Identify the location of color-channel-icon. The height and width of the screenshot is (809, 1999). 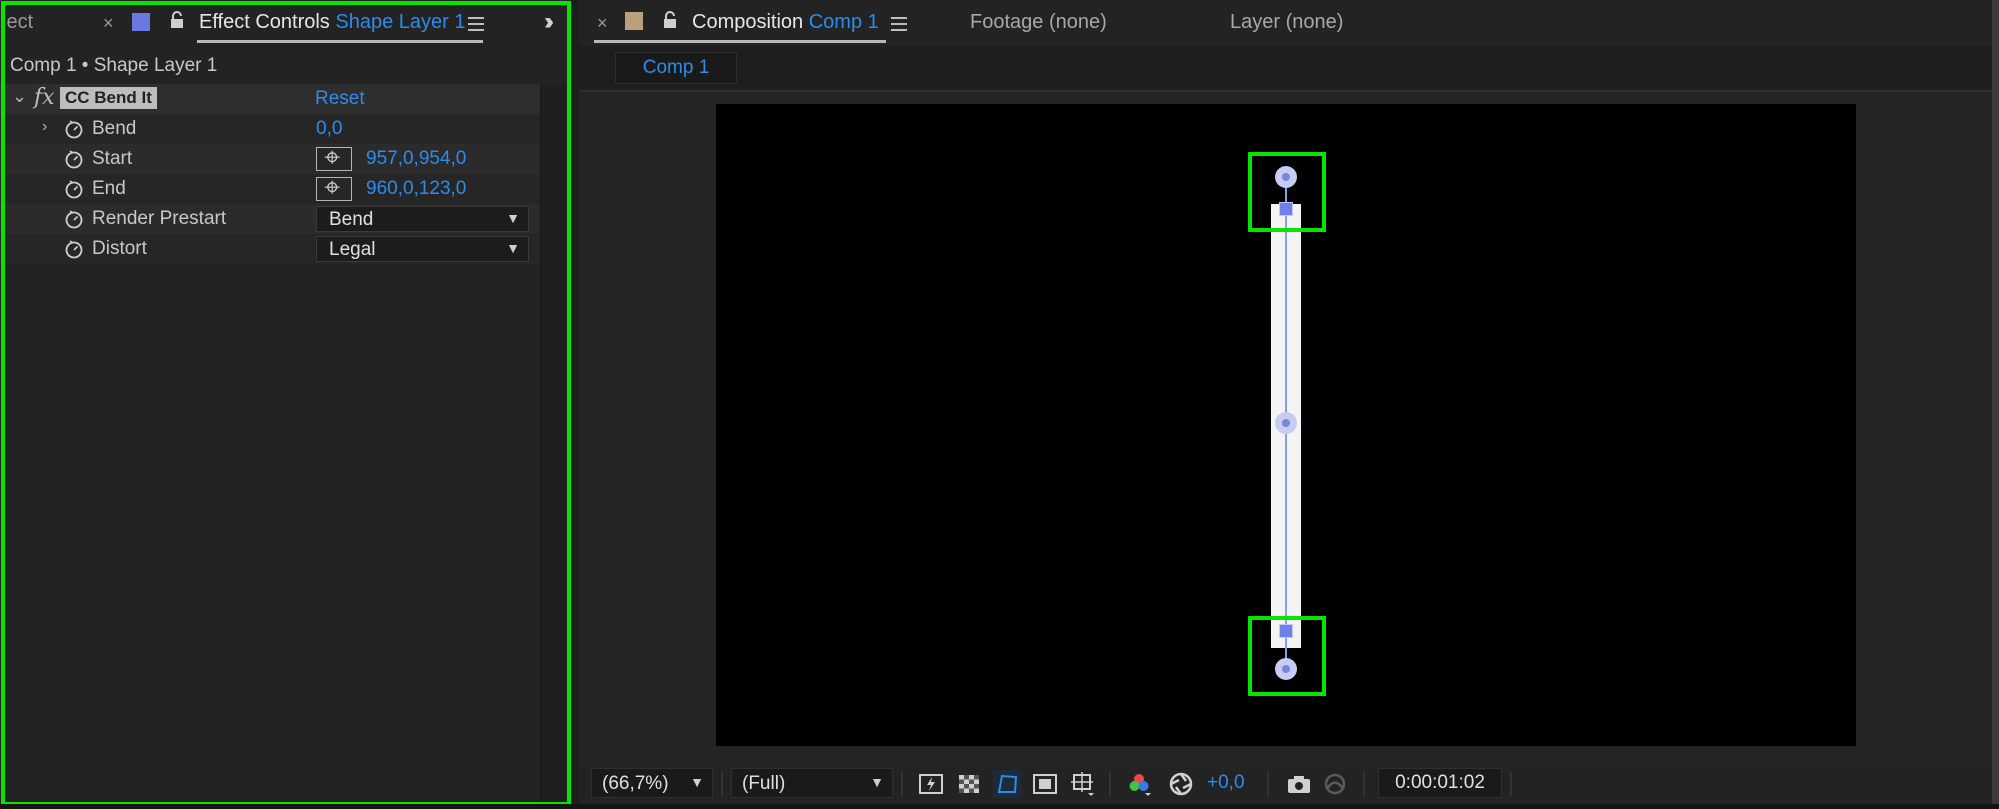
(1139, 784).